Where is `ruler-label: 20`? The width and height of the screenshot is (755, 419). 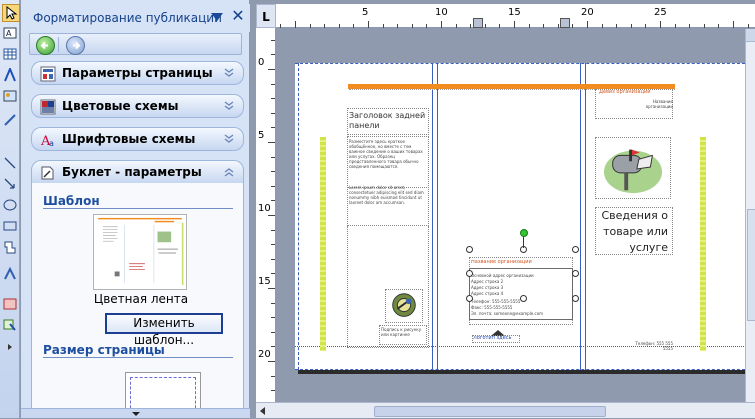
ruler-label: 20 is located at coordinates (264, 354).